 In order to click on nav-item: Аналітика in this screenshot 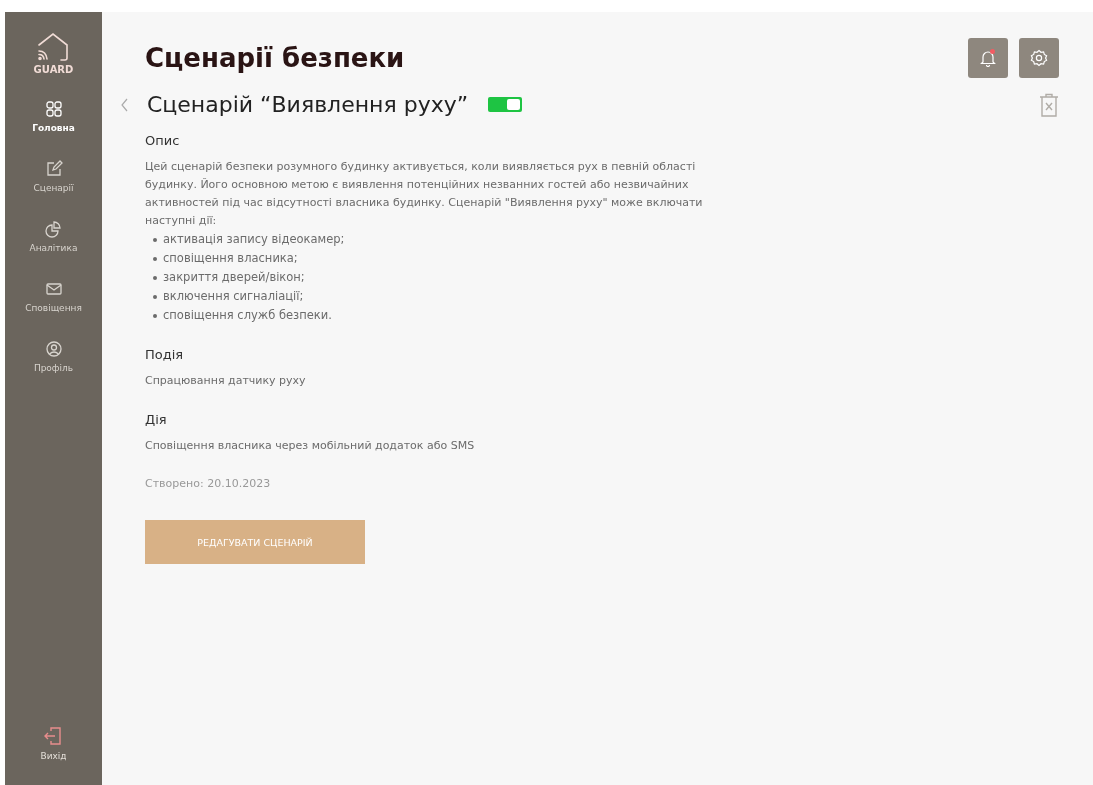, I will do `click(53, 236)`.